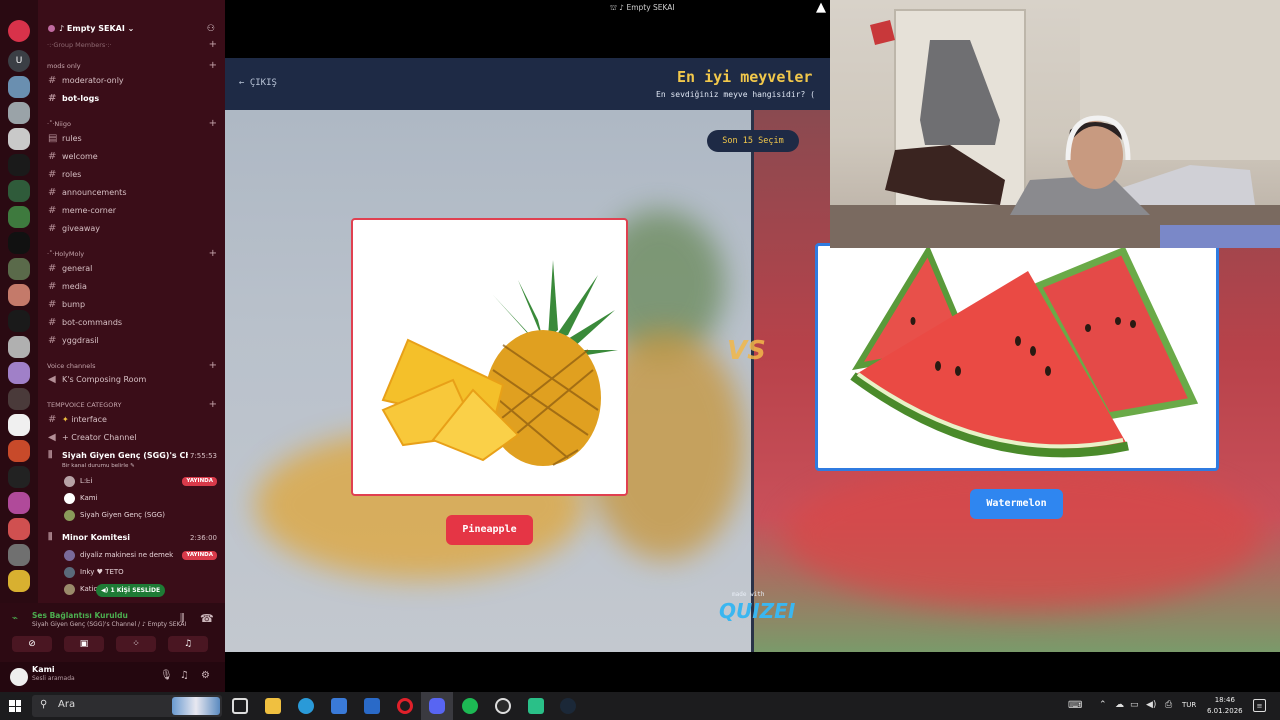  What do you see at coordinates (133, 228) in the screenshot?
I see `channel-giveaway: # giveaway` at bounding box center [133, 228].